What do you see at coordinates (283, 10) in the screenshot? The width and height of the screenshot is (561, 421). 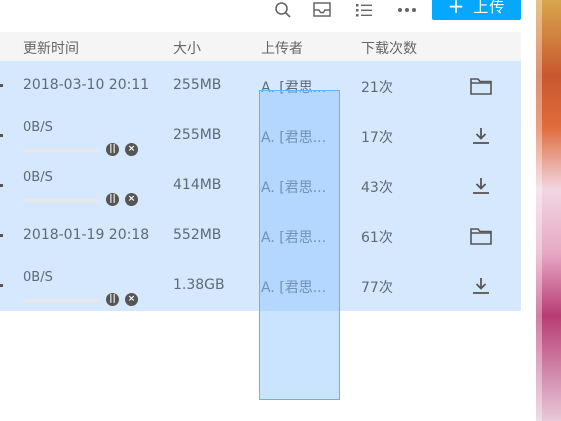 I see `search-icon` at bounding box center [283, 10].